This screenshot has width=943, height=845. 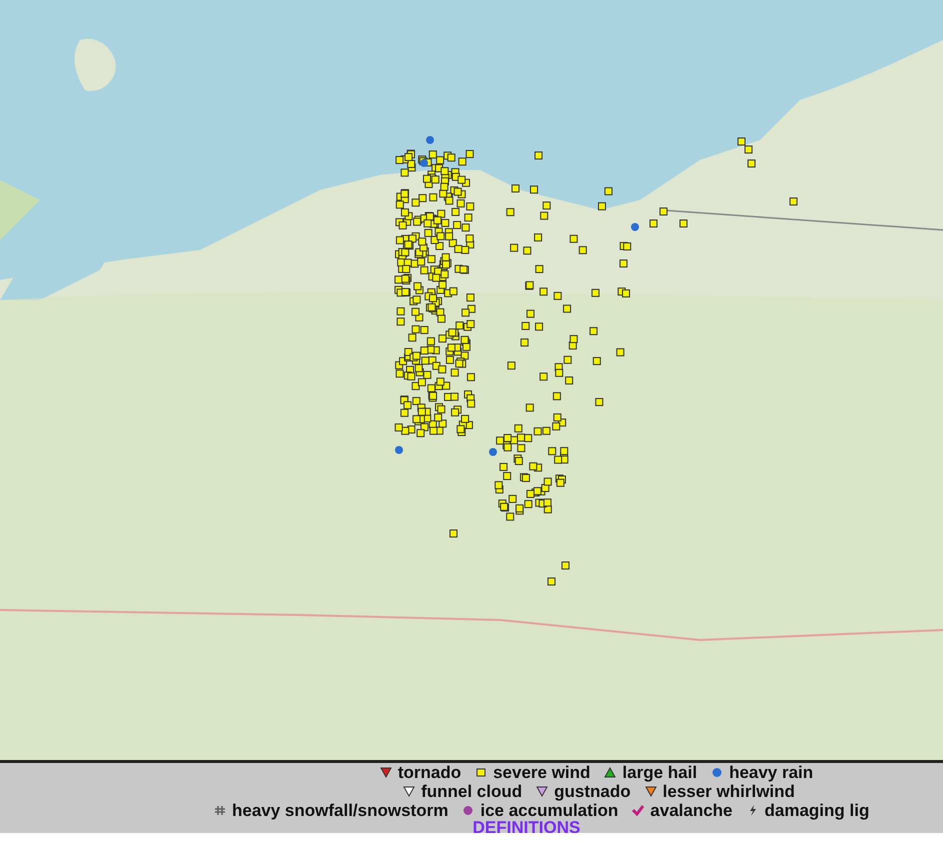 I want to click on legend-label: severe wind, so click(x=541, y=772).